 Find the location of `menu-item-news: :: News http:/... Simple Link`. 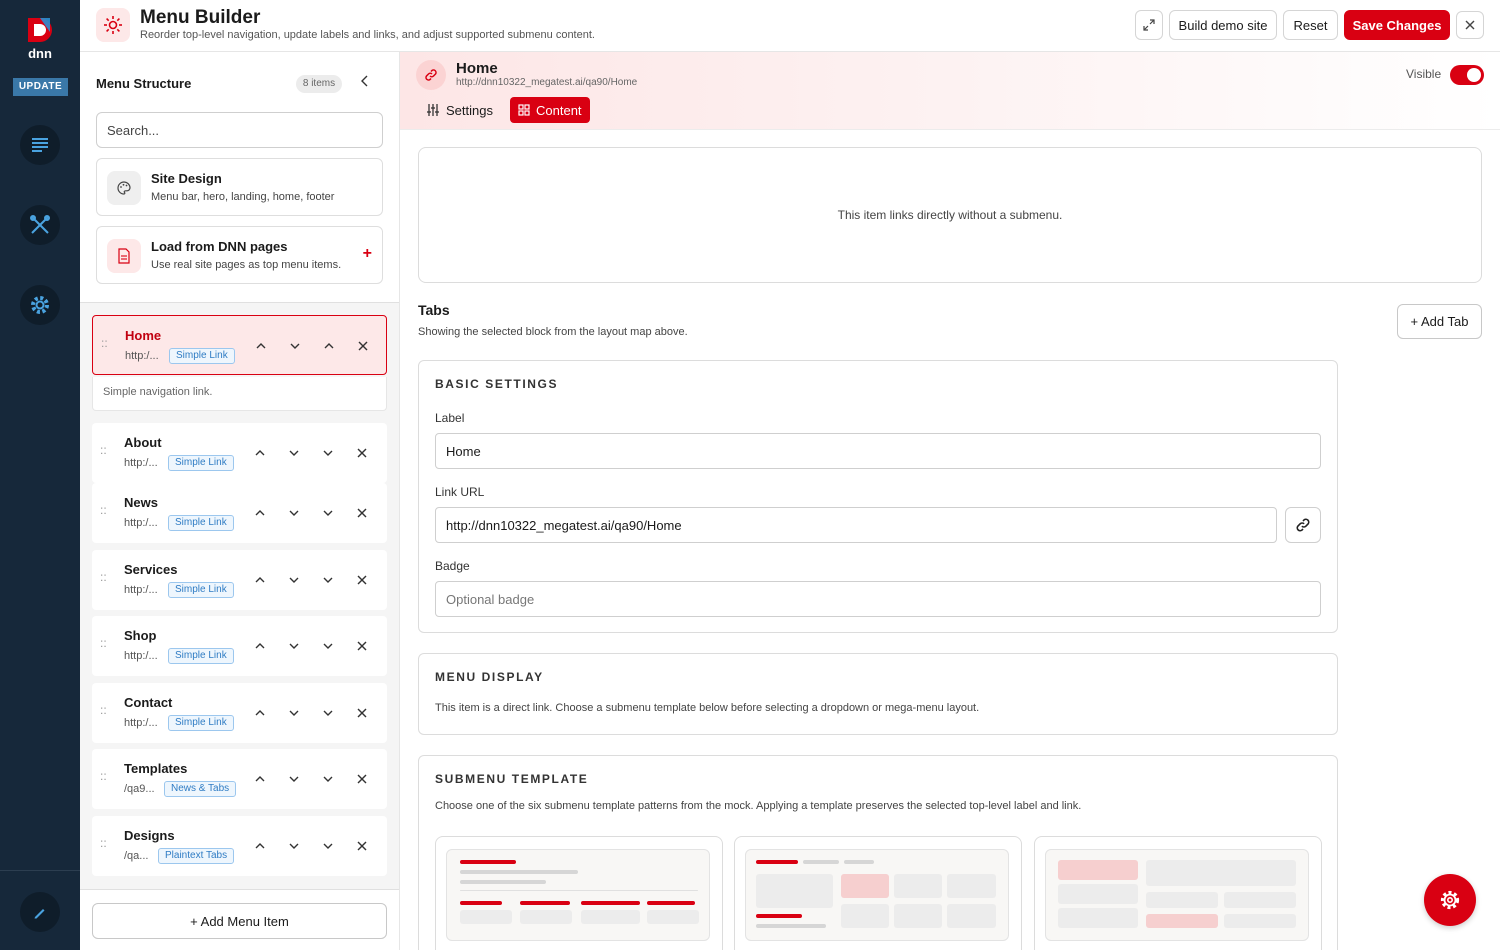

menu-item-news: :: News http:/... Simple Link is located at coordinates (239, 513).